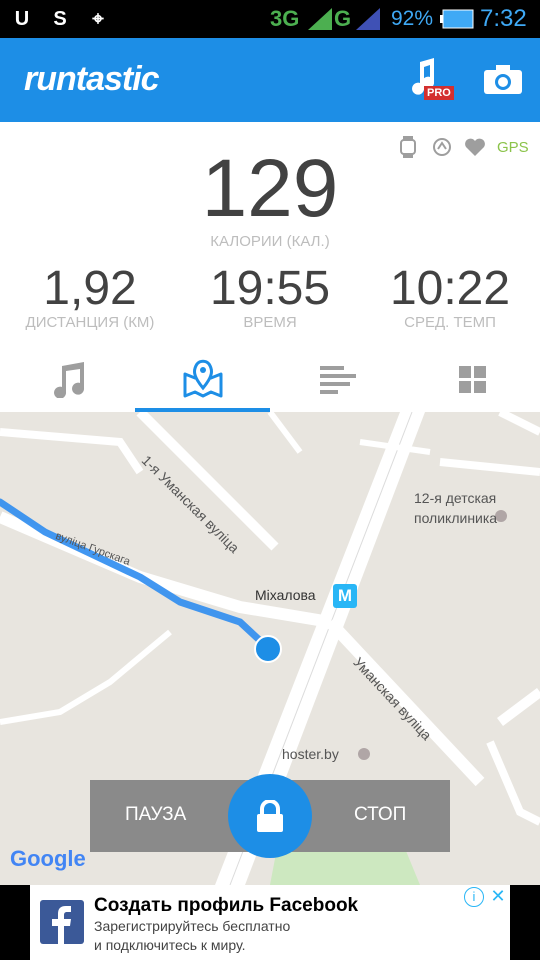 The image size is (540, 960). I want to click on stop-button: СТОП, so click(380, 815).